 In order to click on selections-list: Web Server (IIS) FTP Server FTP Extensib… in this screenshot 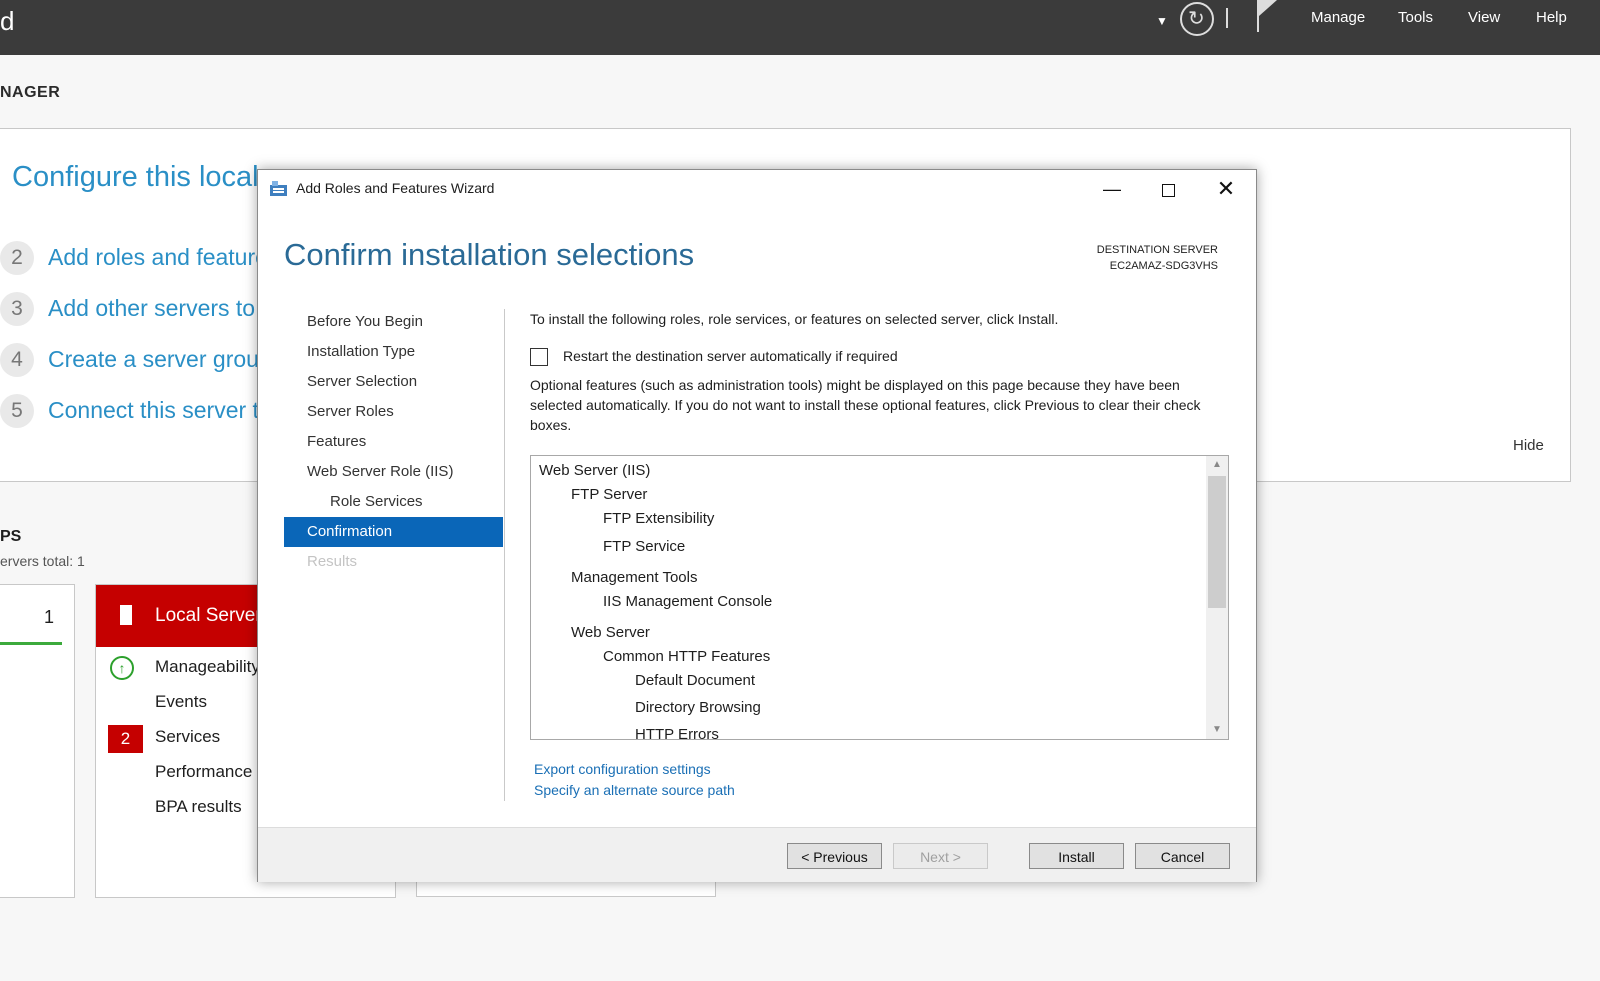, I will do `click(879, 597)`.